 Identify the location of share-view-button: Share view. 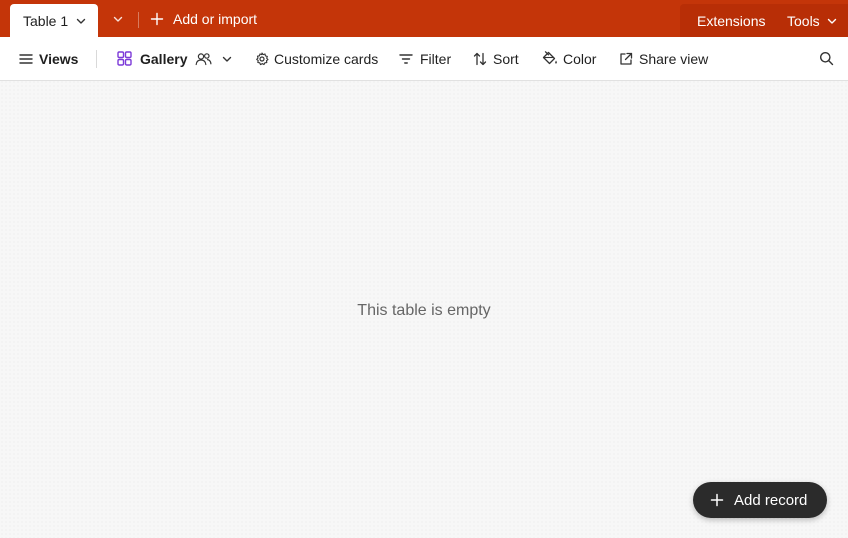
(663, 58).